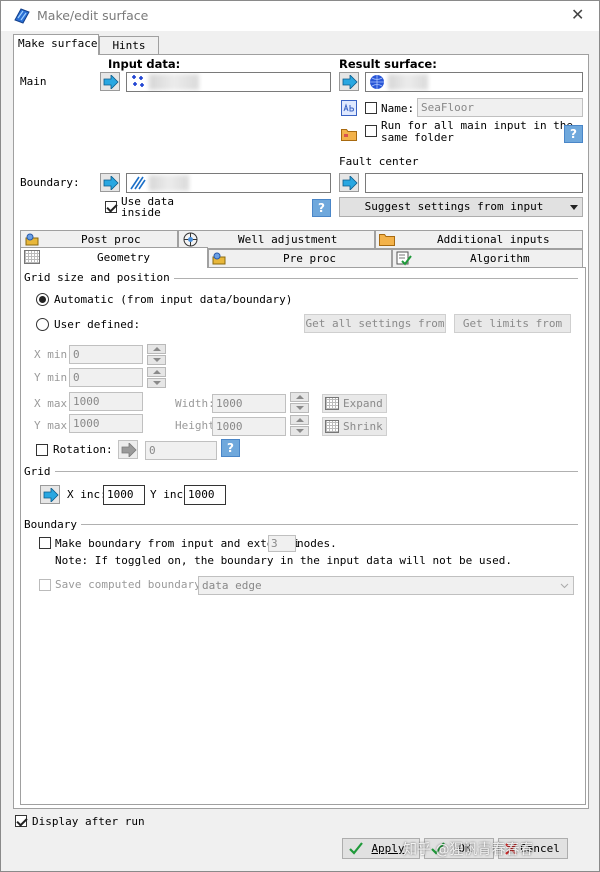  Describe the element at coordinates (332, 403) in the screenshot. I see `expand-grid-icon` at that location.